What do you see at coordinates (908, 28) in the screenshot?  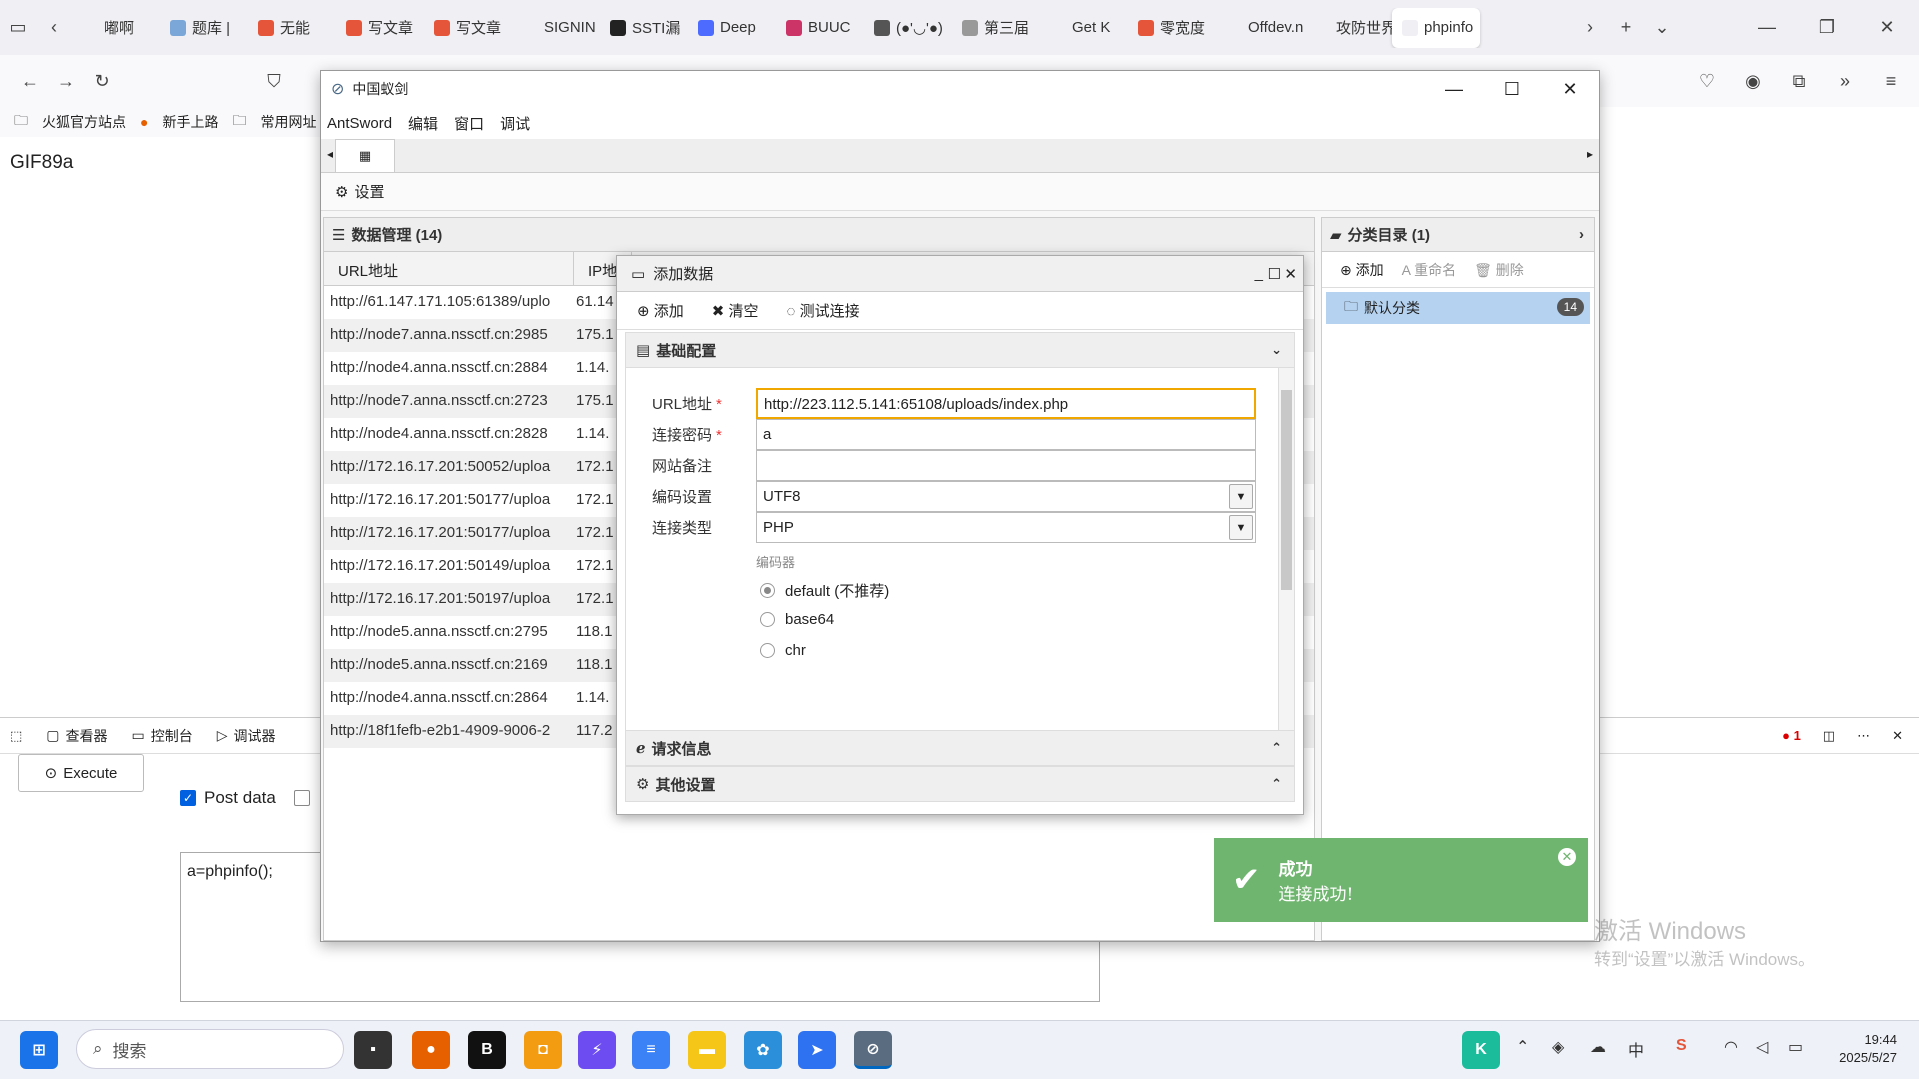 I see `browser-tab: (●'◡'●)` at bounding box center [908, 28].